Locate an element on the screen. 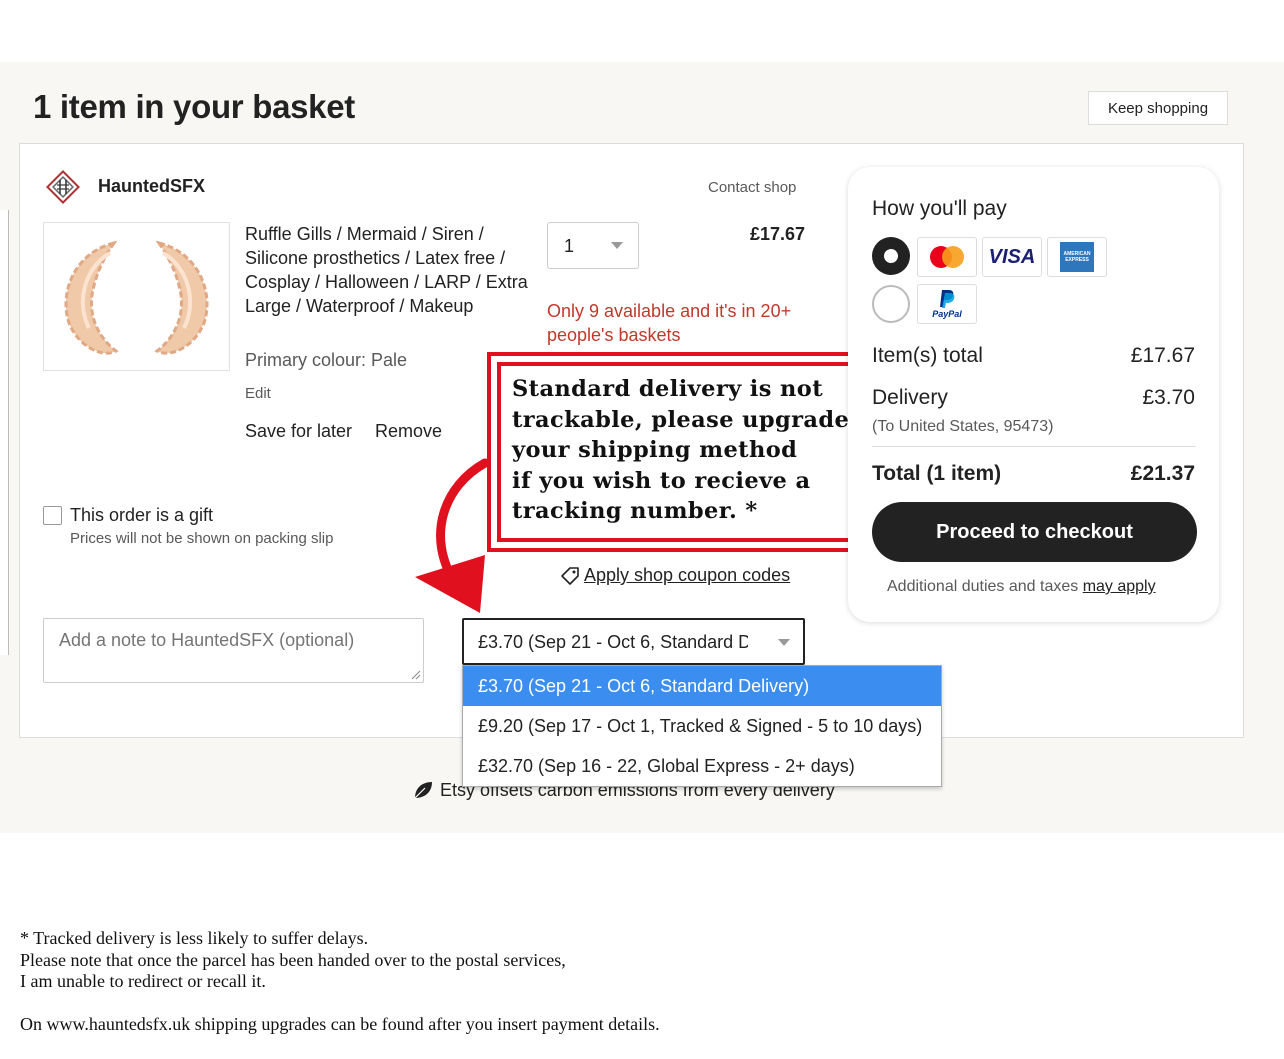  quantity-select: 1 is located at coordinates (593, 245).